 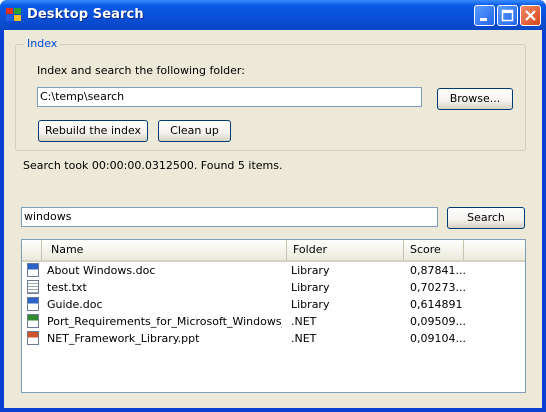 What do you see at coordinates (42, 43) in the screenshot?
I see `index-group-legend: Index` at bounding box center [42, 43].